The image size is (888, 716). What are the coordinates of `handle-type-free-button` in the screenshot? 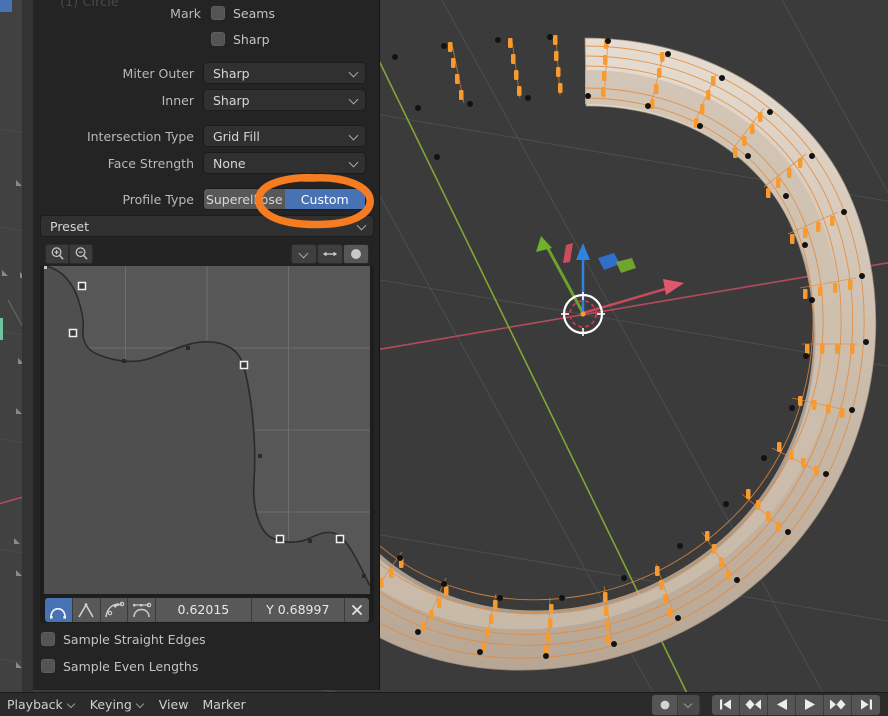 It's located at (142, 609).